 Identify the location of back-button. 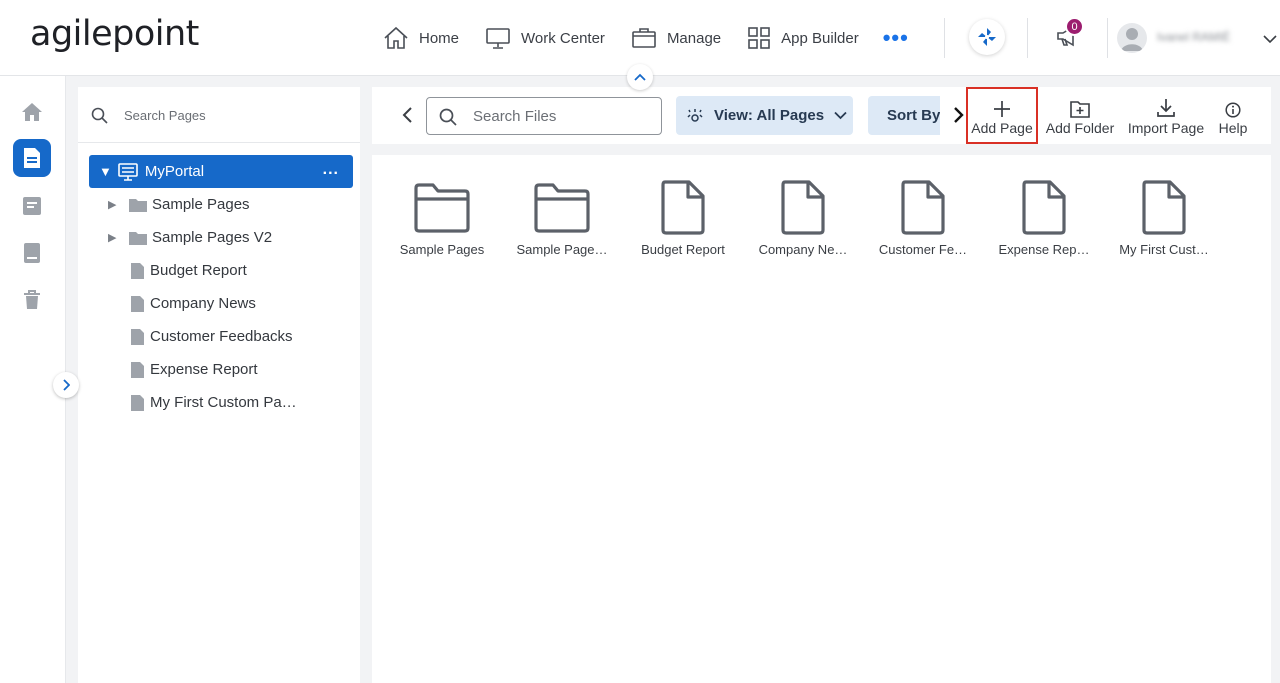
(407, 117).